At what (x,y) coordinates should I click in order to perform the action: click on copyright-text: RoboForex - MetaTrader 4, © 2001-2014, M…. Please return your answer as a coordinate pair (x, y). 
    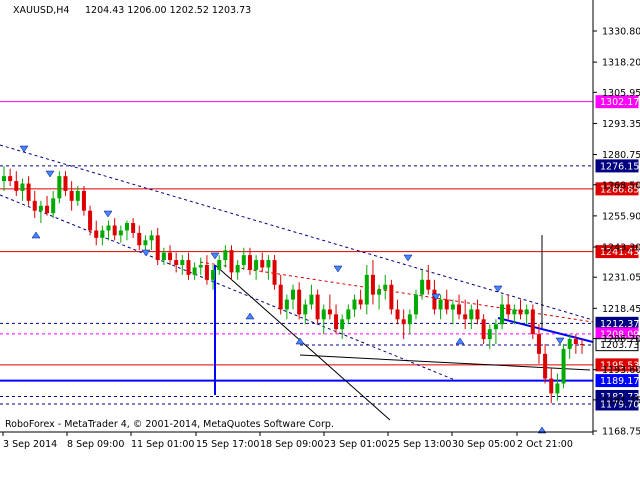
    Looking at the image, I should click on (169, 424).